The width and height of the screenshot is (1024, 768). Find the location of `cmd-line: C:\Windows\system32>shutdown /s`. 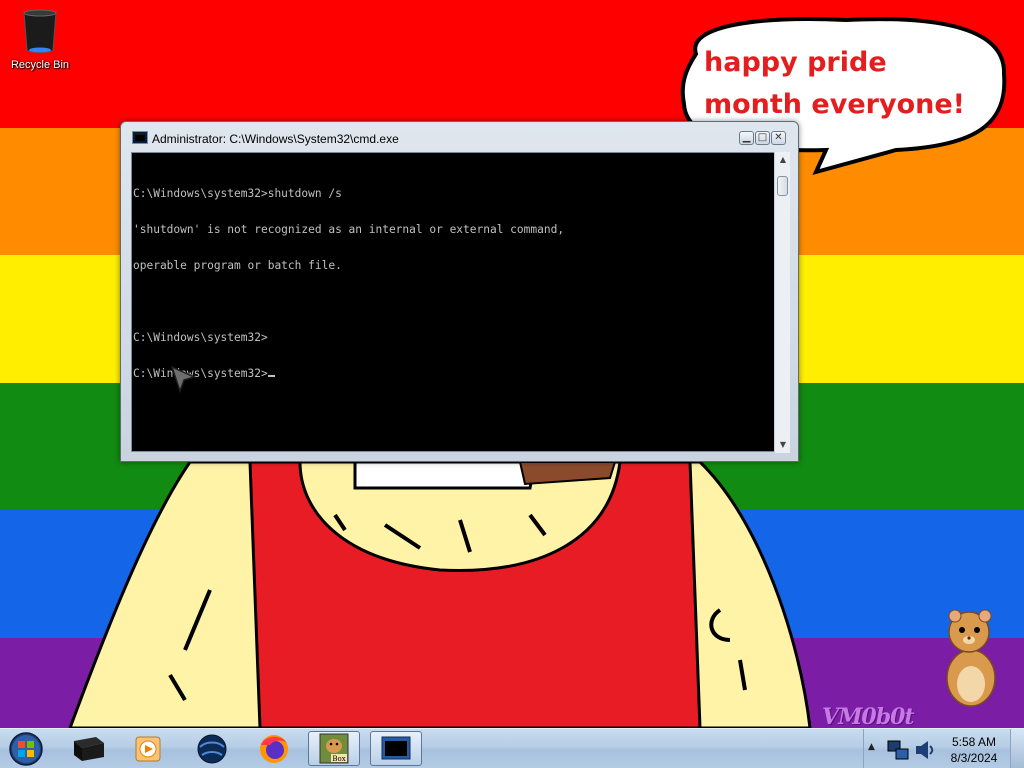

cmd-line: C:\Windows\system32>shutdown /s is located at coordinates (237, 193).